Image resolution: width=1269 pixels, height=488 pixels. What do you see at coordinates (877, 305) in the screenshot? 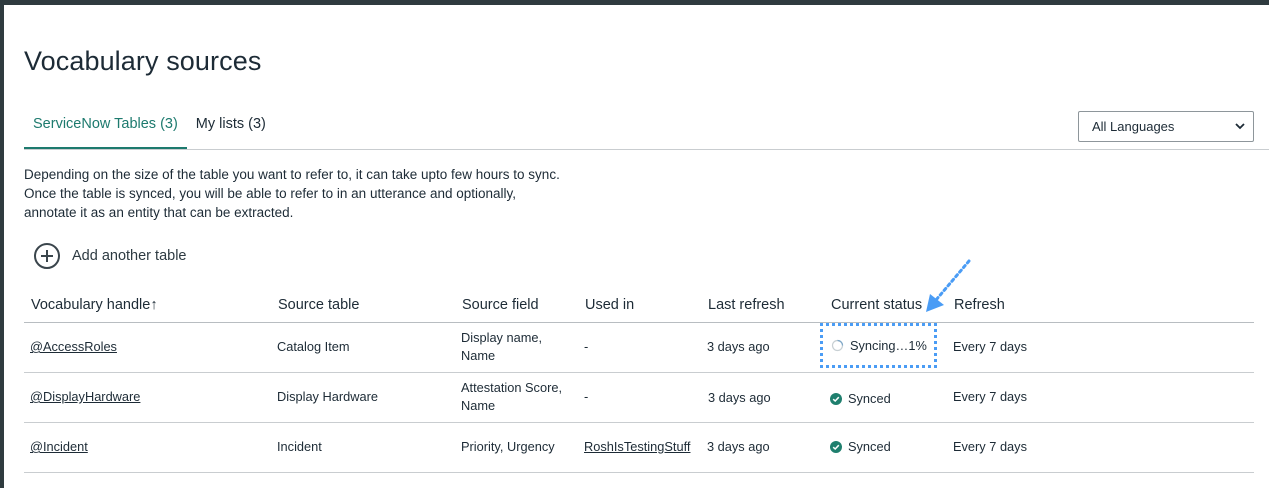
I see `column-header-current-status: Current status` at bounding box center [877, 305].